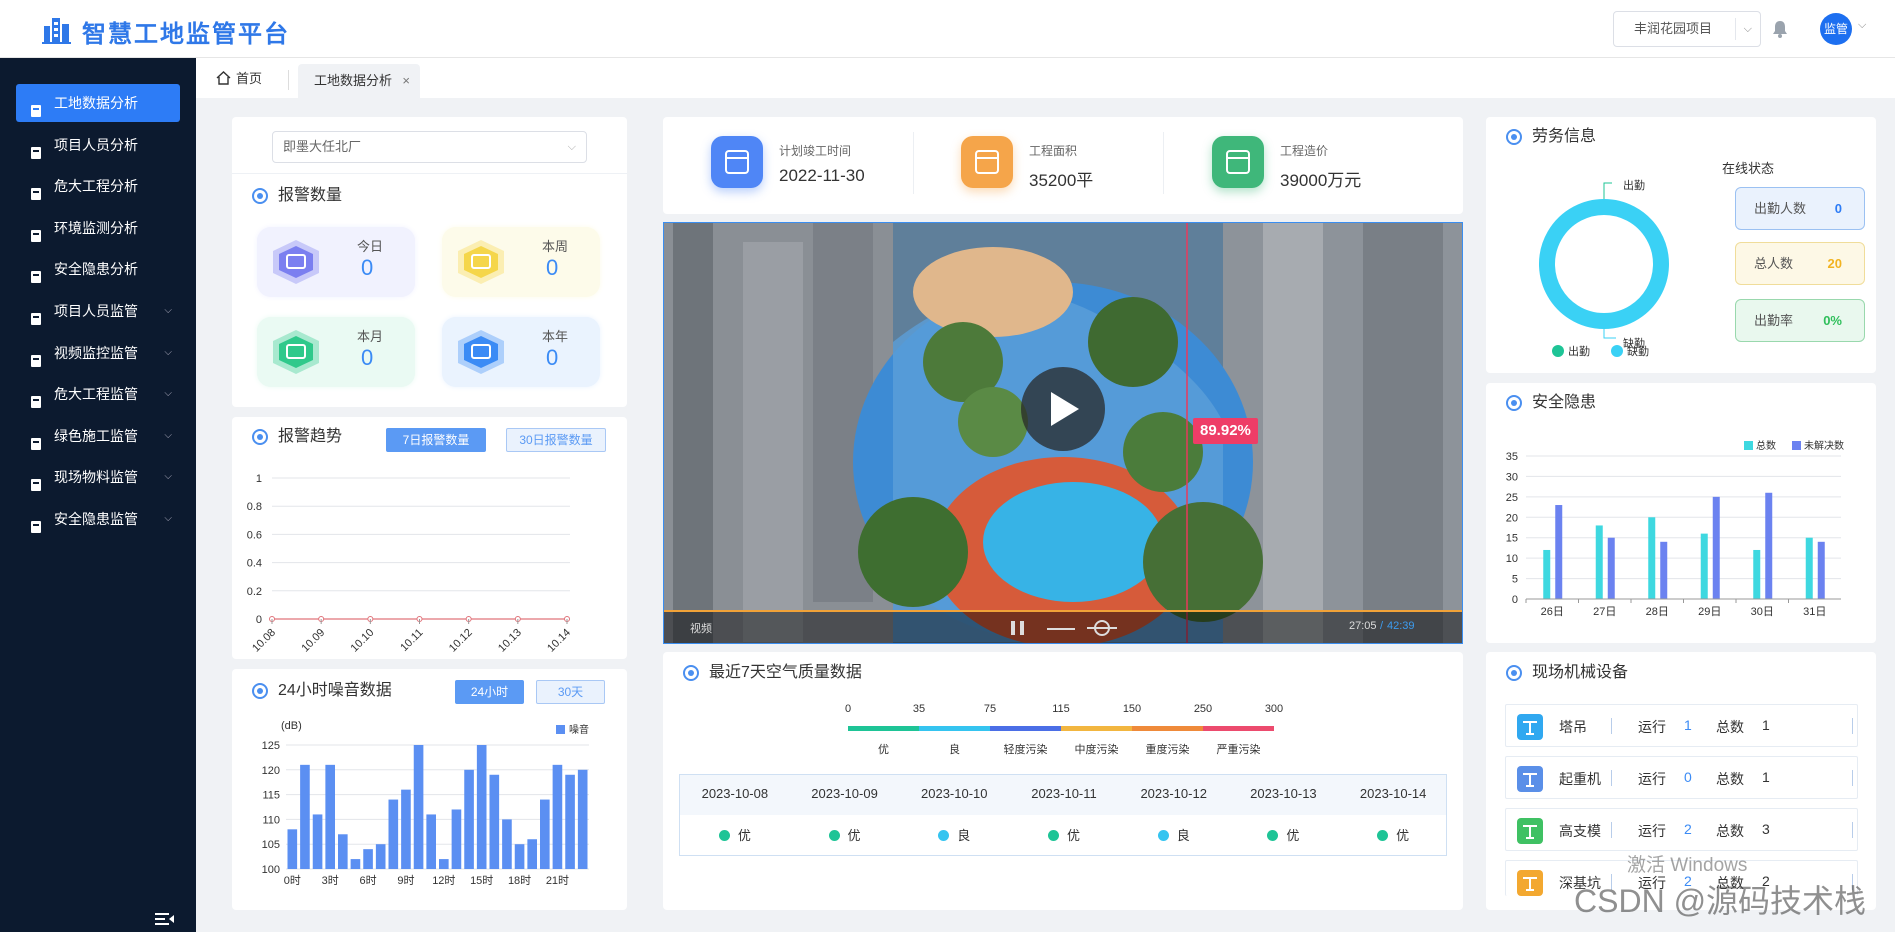 The width and height of the screenshot is (1895, 932). I want to click on alarm-card-2: 本月 0, so click(336, 352).